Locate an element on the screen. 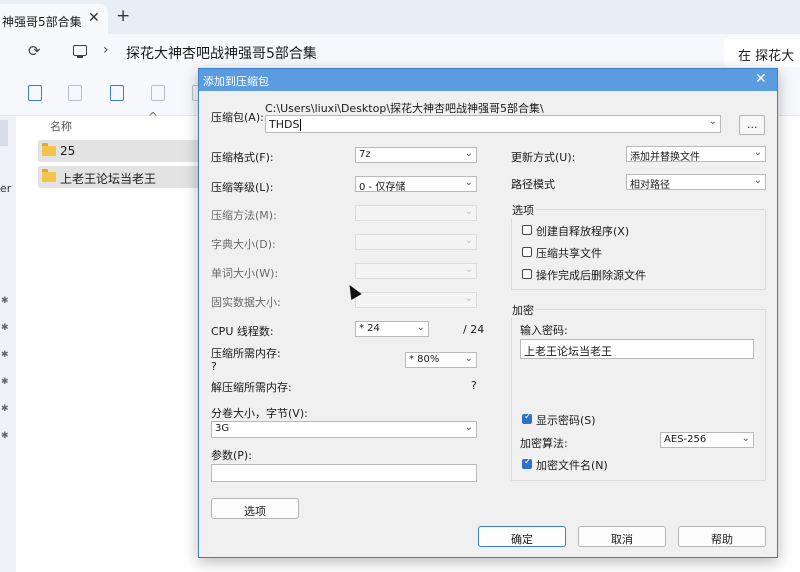 The width and height of the screenshot is (800, 572). options-group: 选项 创建自释放程序(X) 压缩共享文件 操作完成后删除源文件 is located at coordinates (638, 246).